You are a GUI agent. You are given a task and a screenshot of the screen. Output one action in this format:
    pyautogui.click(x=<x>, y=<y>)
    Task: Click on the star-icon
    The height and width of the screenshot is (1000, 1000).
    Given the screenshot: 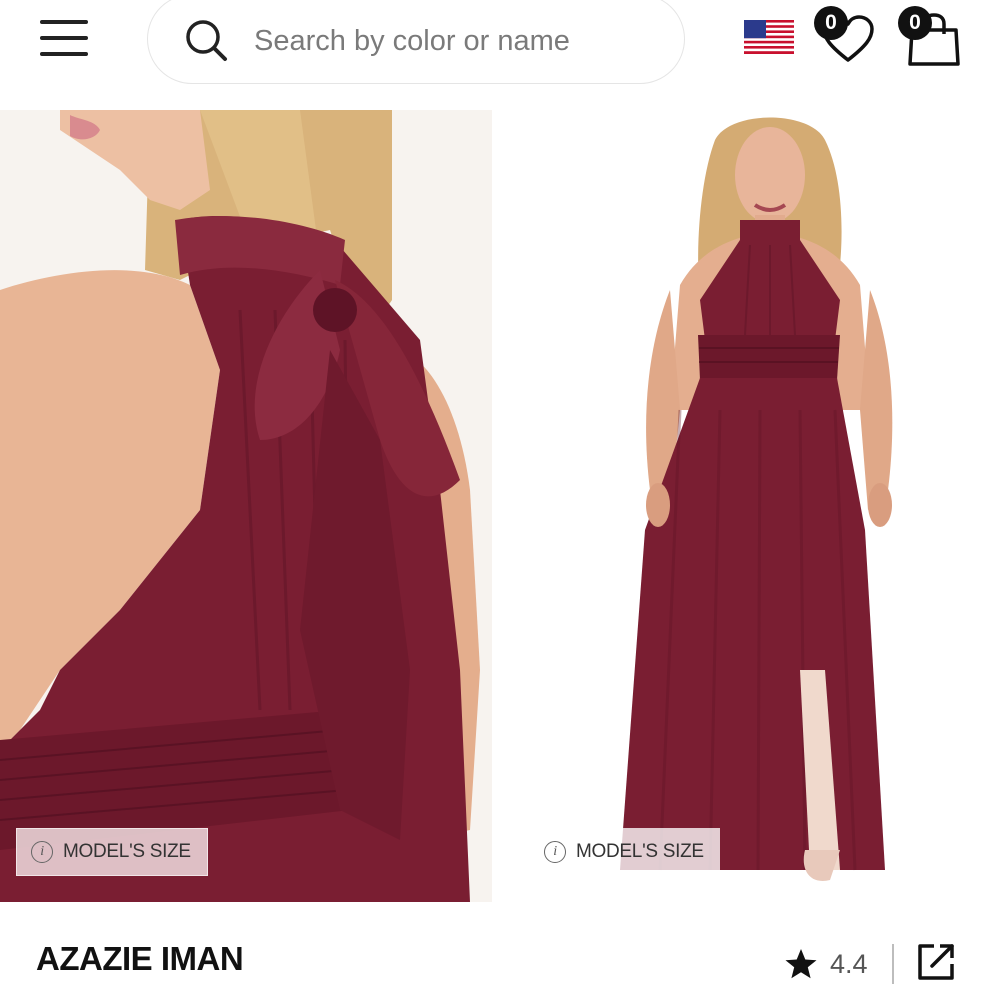 What is the action you would take?
    pyautogui.click(x=801, y=964)
    